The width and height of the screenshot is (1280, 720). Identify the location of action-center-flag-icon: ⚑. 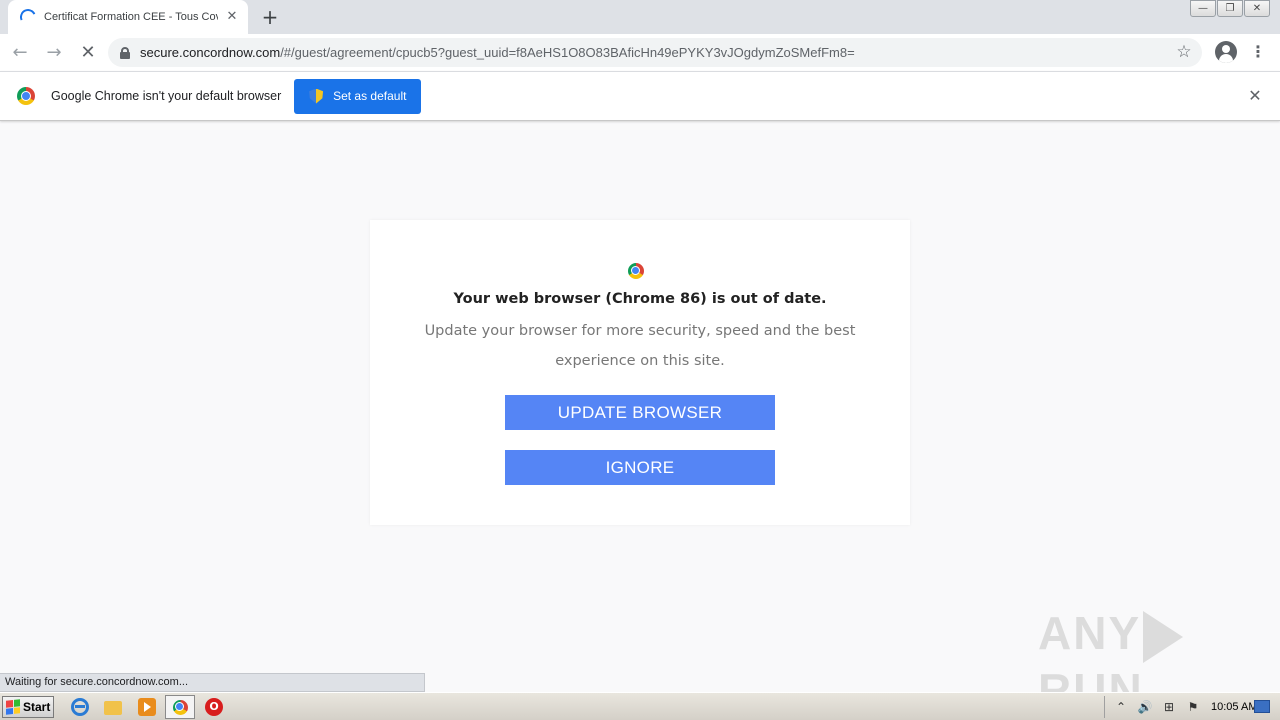
(1193, 707).